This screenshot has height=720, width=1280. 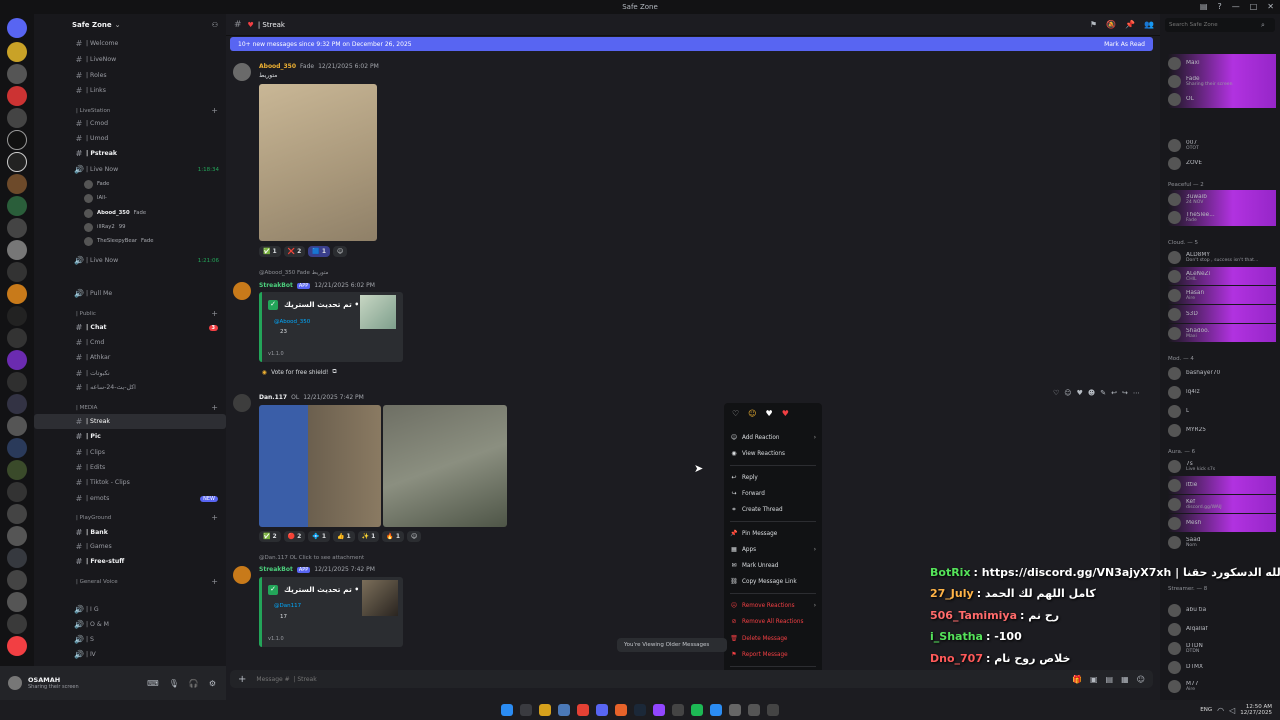 I want to click on gif-icon: ▣, so click(x=1094, y=679).